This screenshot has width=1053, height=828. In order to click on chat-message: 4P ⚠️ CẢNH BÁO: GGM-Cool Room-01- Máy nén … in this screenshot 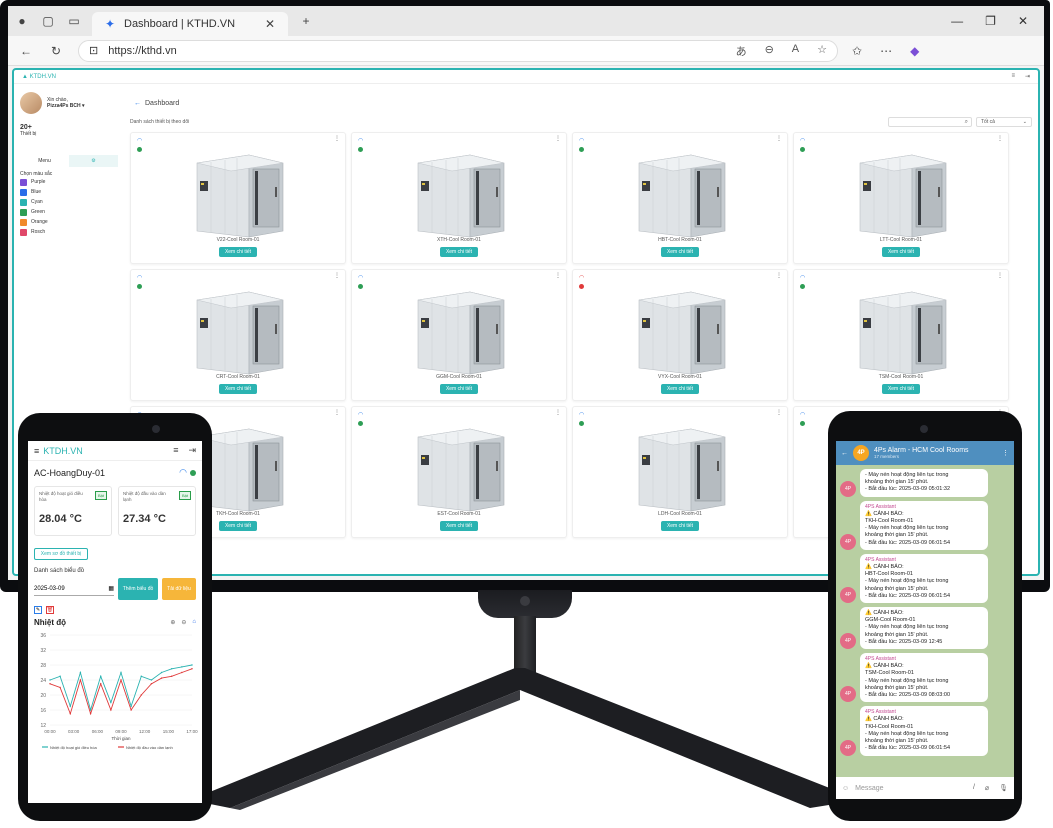, I will do `click(925, 628)`.